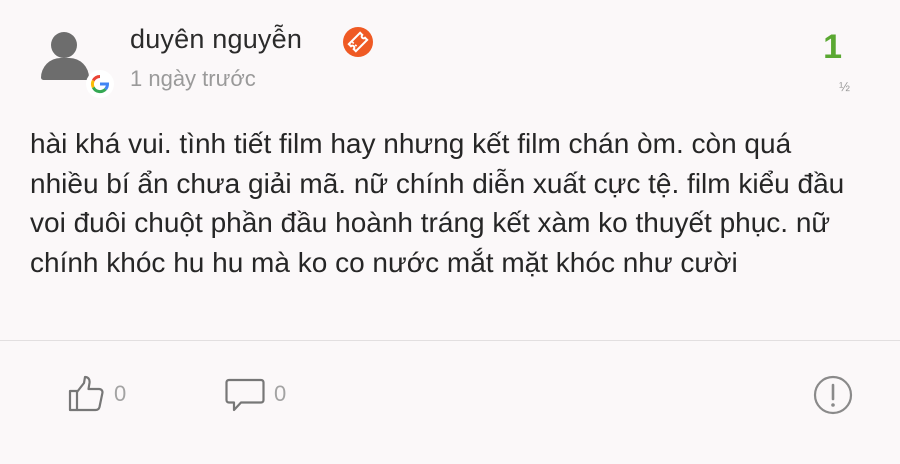 The width and height of the screenshot is (900, 464). I want to click on comment-count: 0, so click(280, 393).